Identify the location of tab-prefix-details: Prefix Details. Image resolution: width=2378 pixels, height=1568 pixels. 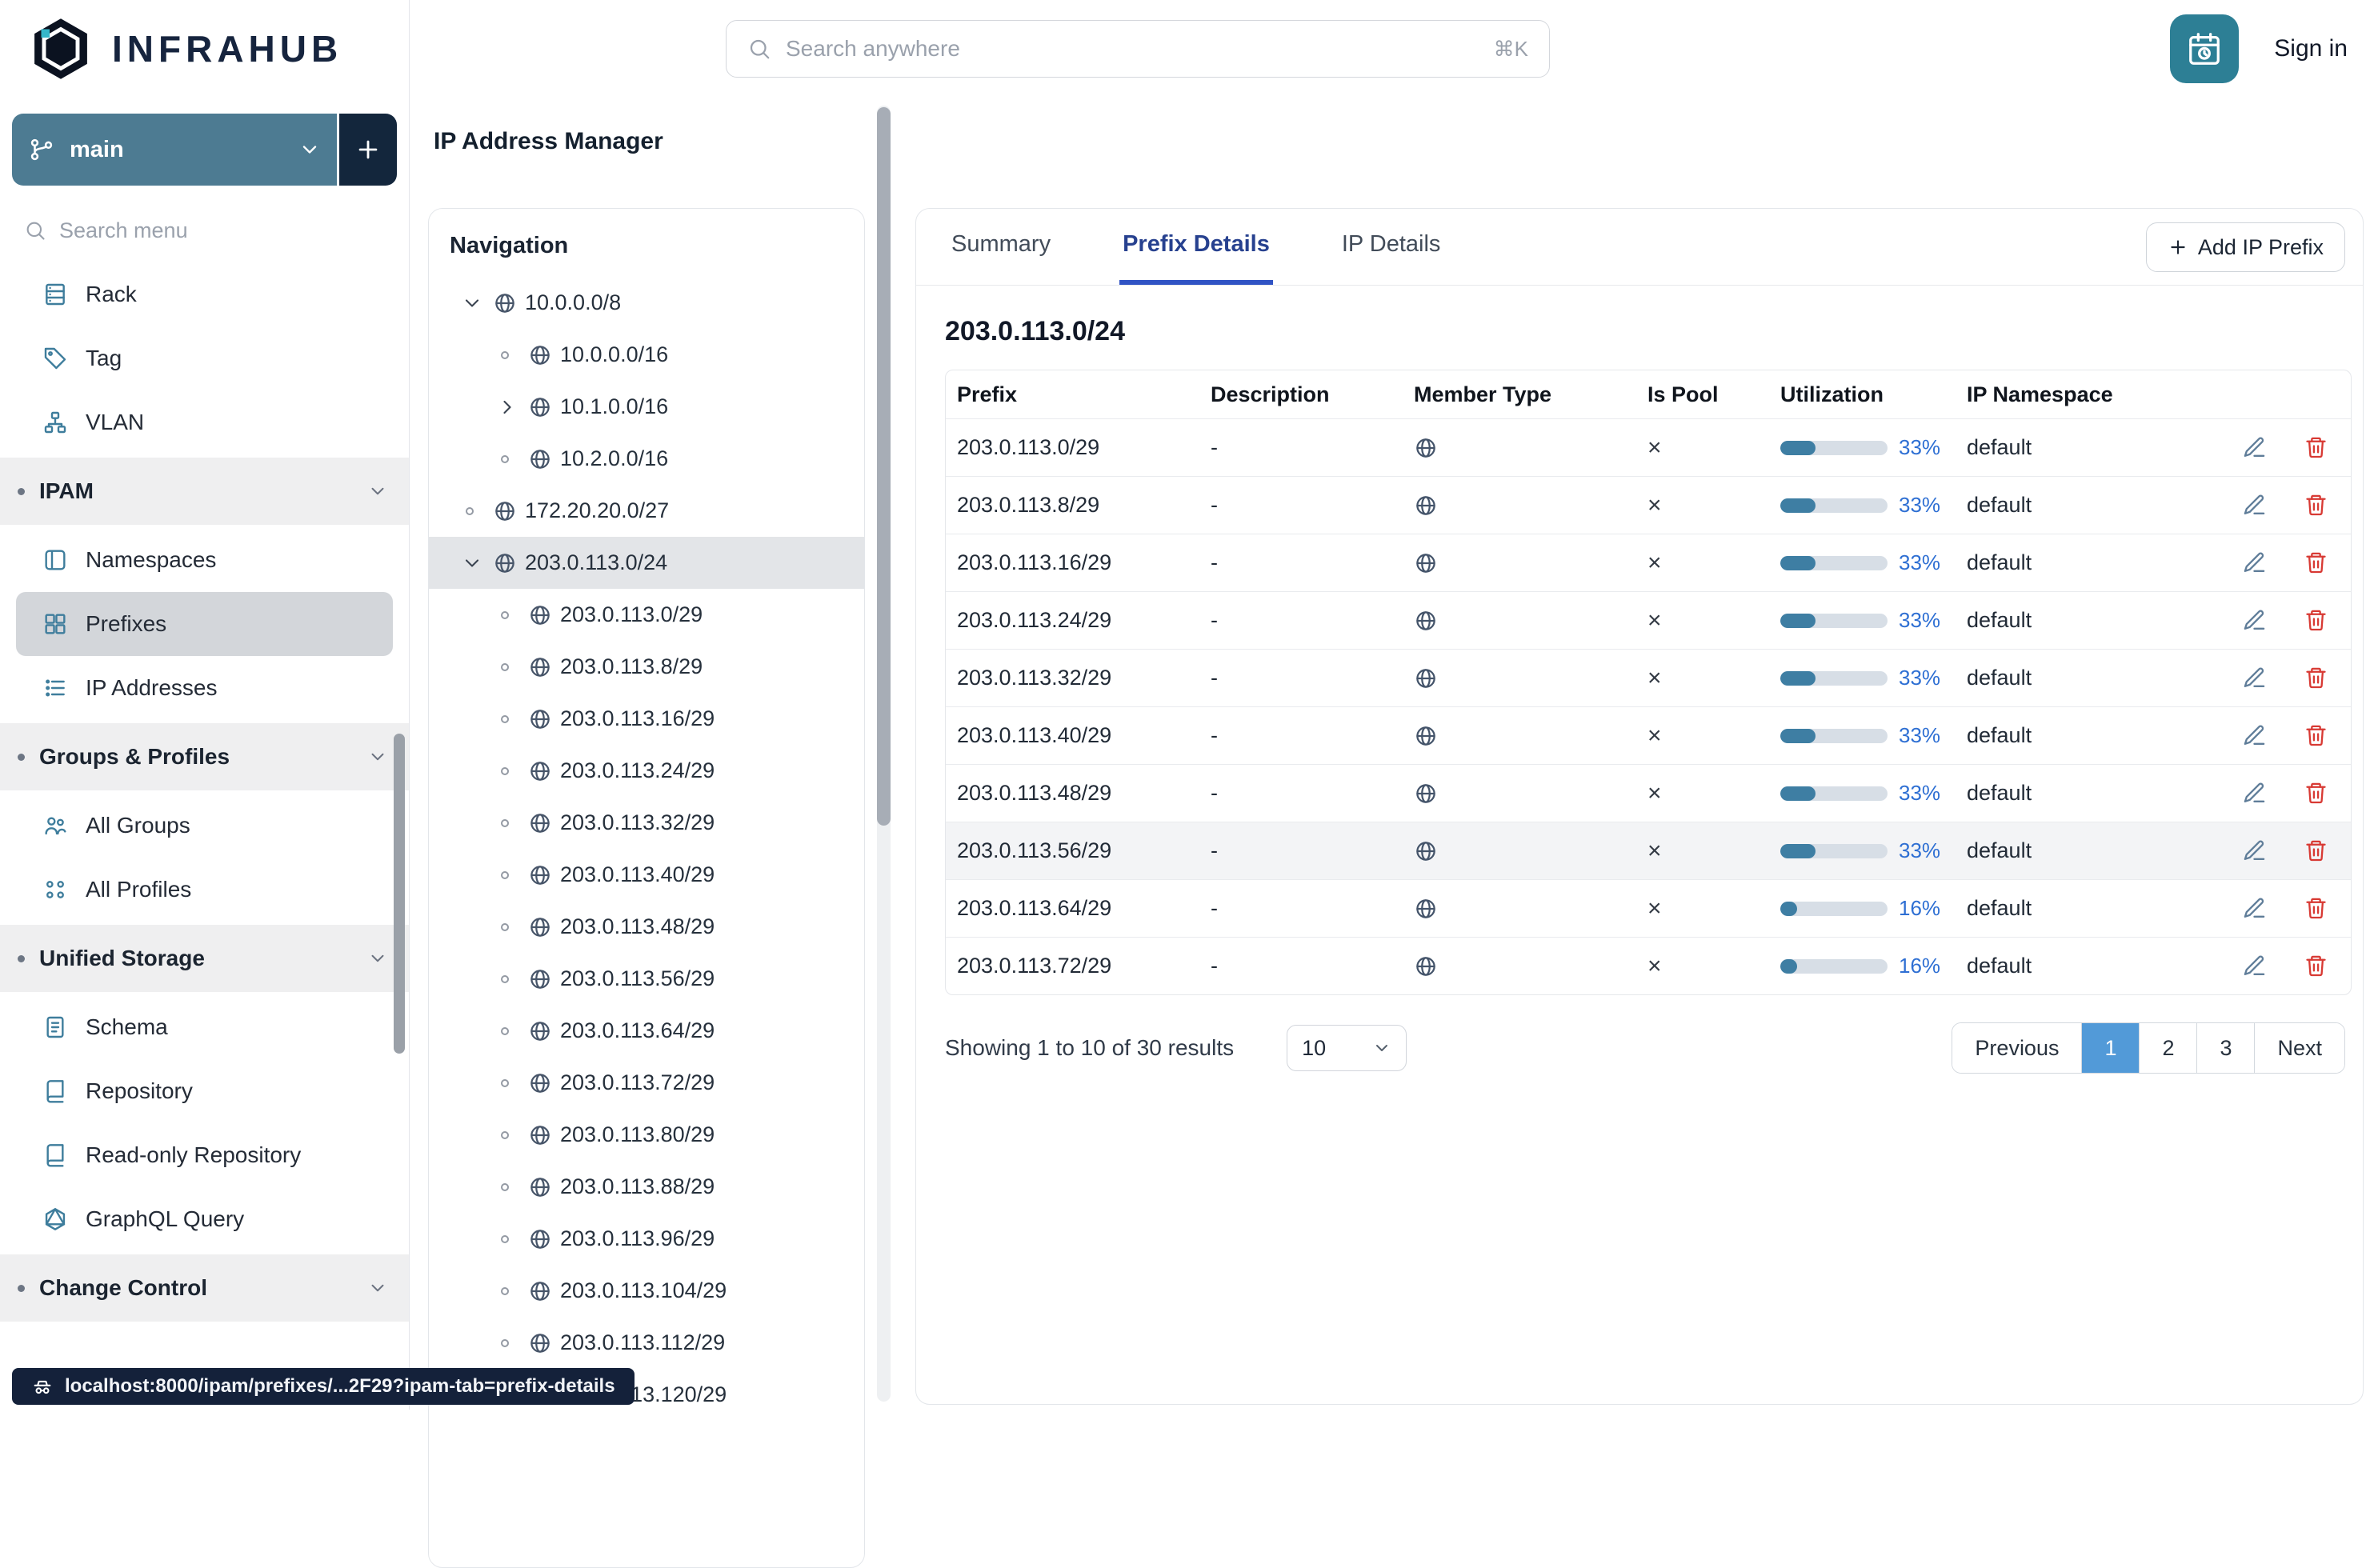
(1196, 247).